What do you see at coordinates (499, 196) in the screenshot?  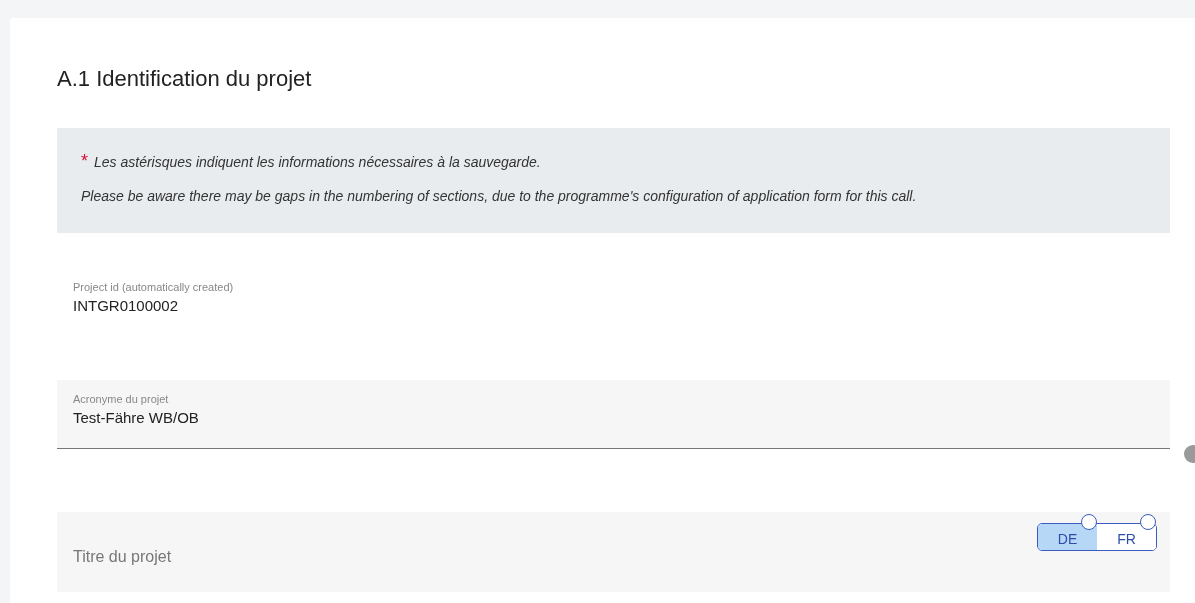 I see `notice-text: Please be aware there may be gaps in the numbering of sections, due to the programme's configuration of application form for this call.` at bounding box center [499, 196].